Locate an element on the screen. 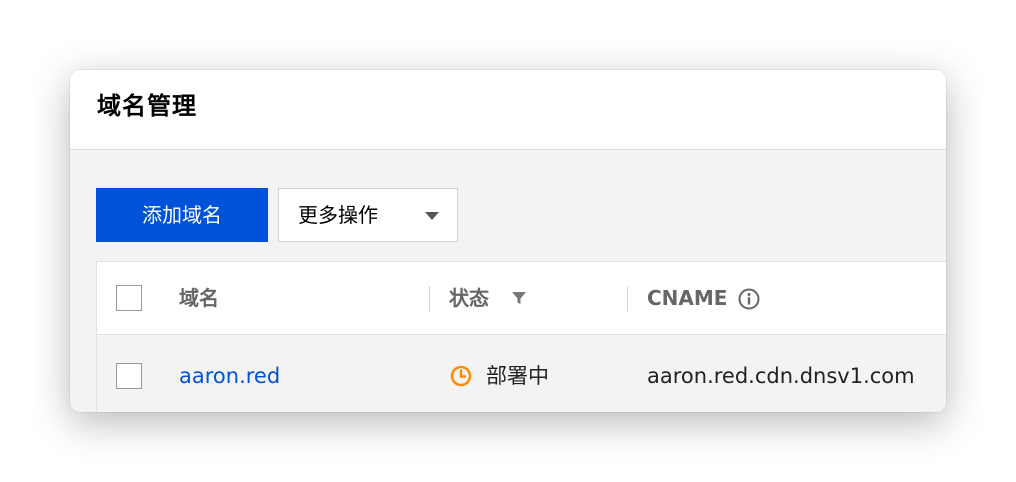  table-header: 域名 状态 CNAME is located at coordinates (521, 298).